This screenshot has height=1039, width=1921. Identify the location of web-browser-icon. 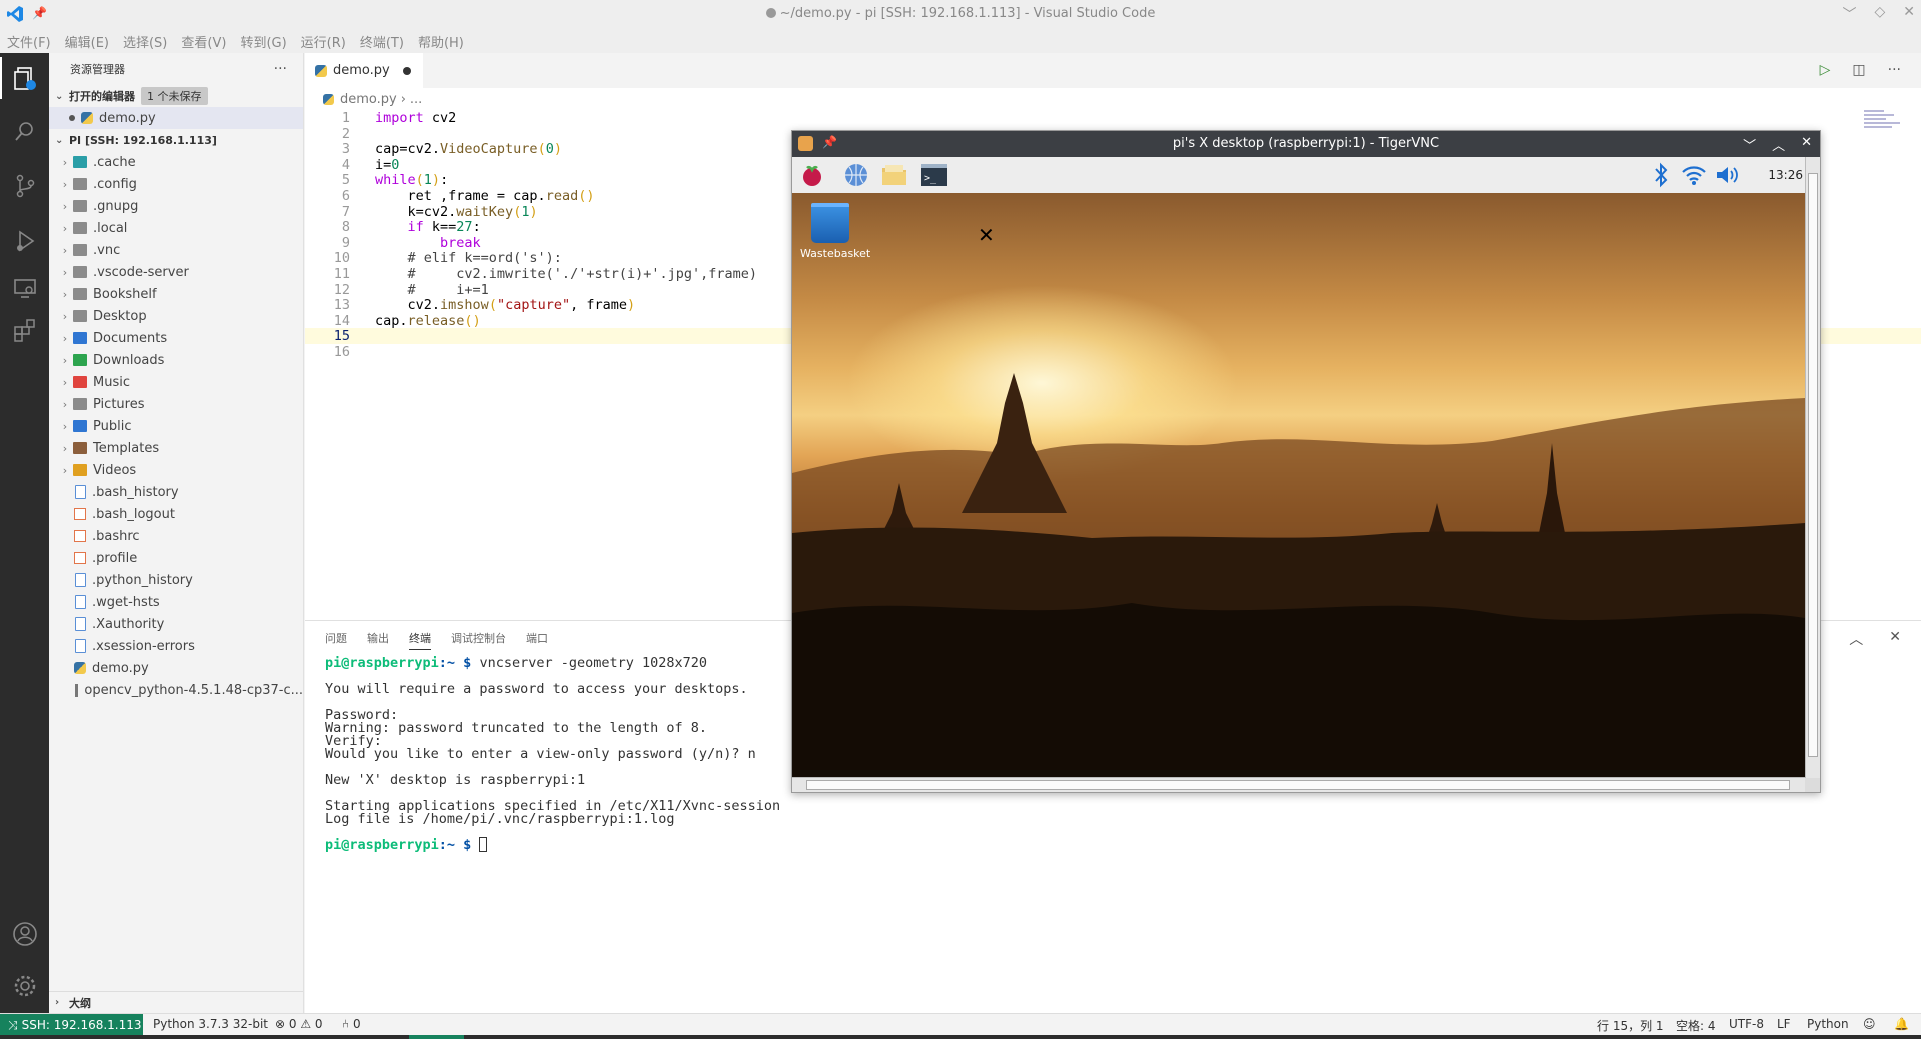
(856, 175).